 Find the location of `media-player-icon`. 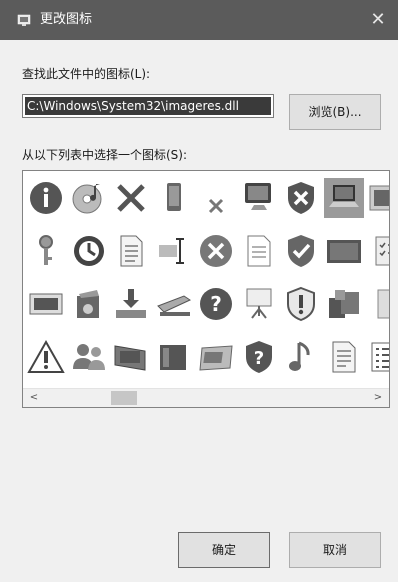

media-player-icon is located at coordinates (87, 304).